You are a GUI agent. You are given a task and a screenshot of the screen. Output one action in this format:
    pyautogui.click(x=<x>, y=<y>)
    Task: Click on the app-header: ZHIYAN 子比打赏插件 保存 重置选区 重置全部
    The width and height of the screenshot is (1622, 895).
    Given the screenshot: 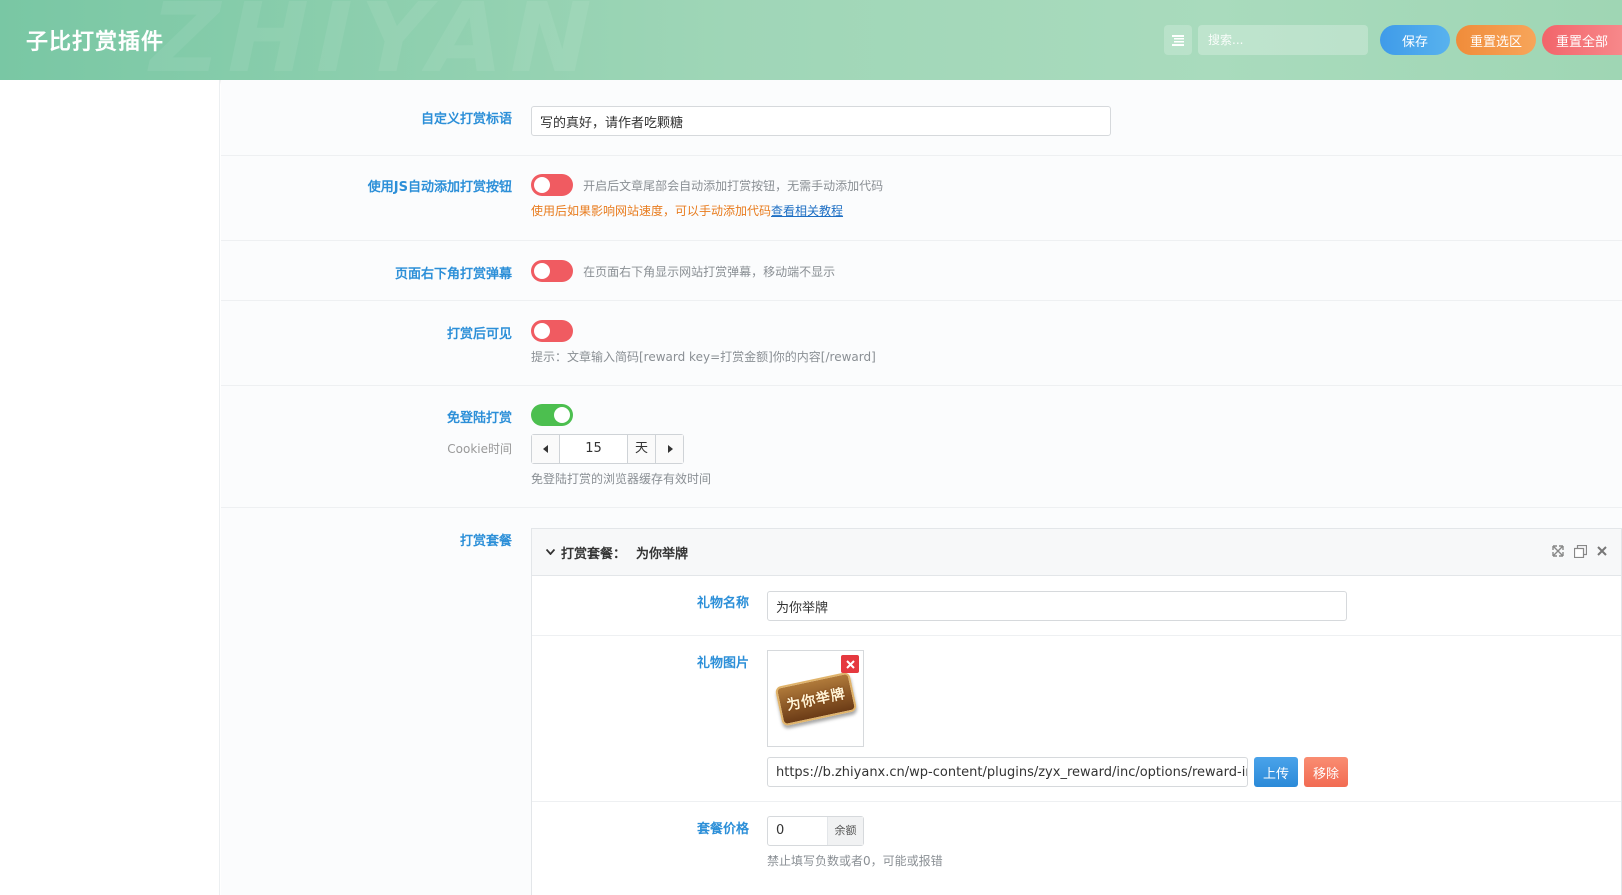 What is the action you would take?
    pyautogui.click(x=811, y=40)
    